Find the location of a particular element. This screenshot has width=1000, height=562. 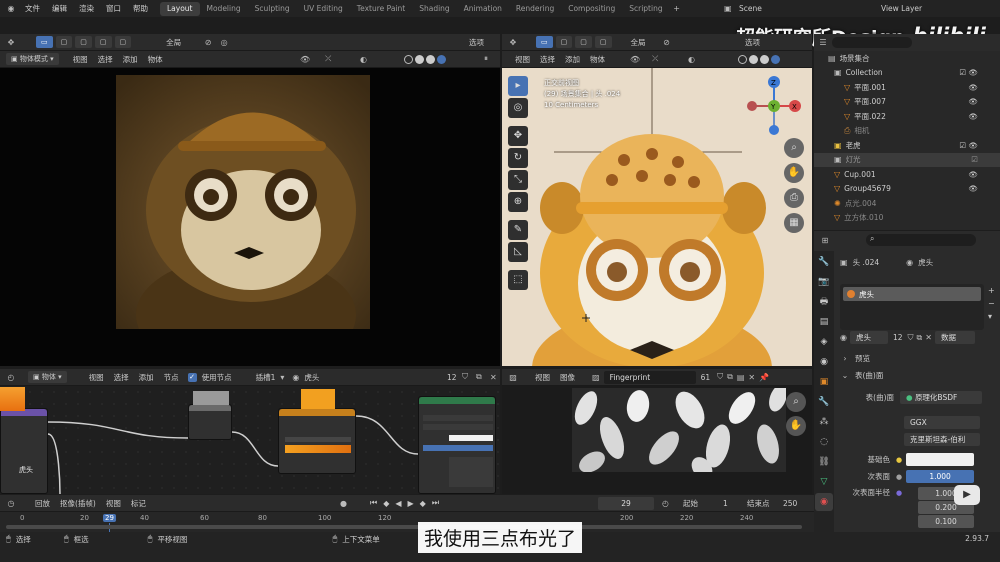

scene-icon: ▣ is located at coordinates (728, 8).